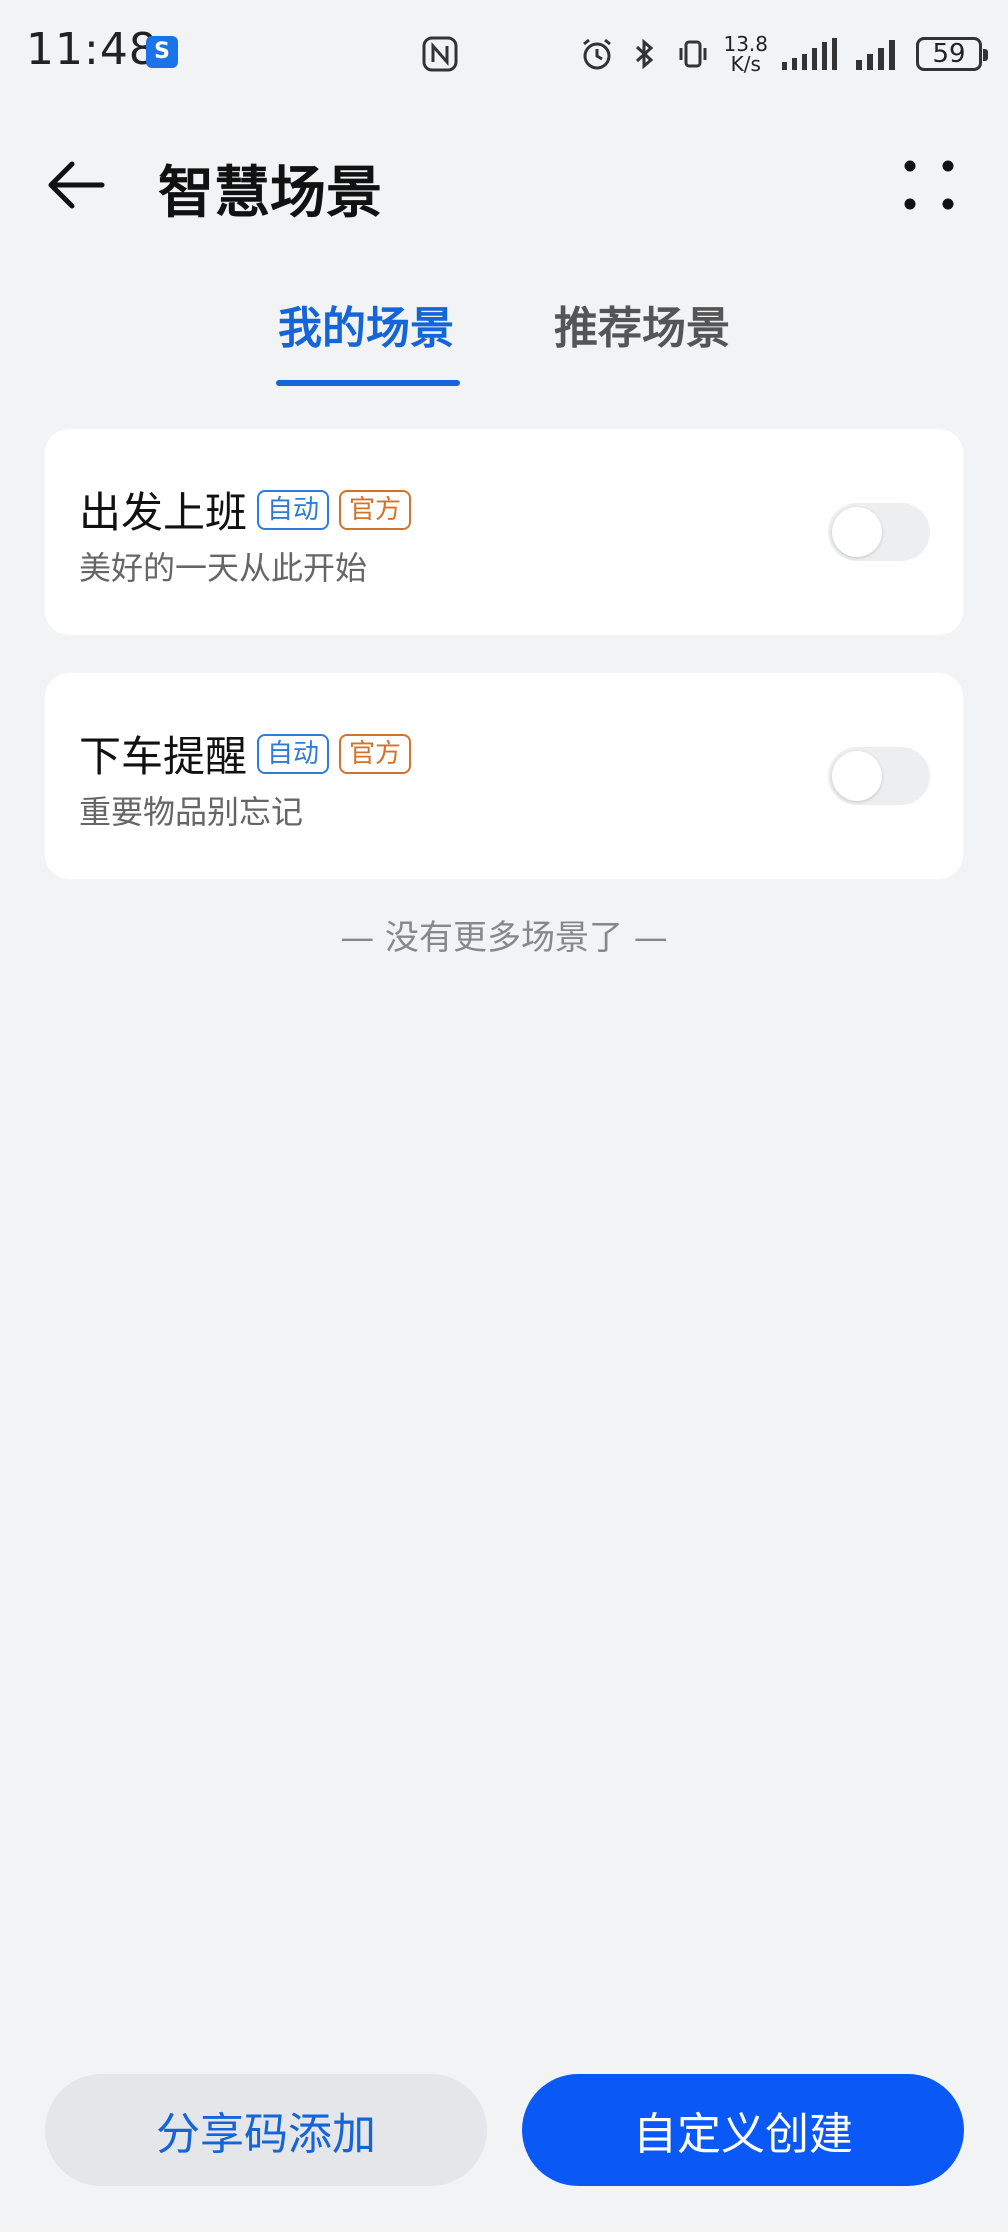 The image size is (1008, 2232). Describe the element at coordinates (929, 185) in the screenshot. I see `more-dots-icon` at that location.